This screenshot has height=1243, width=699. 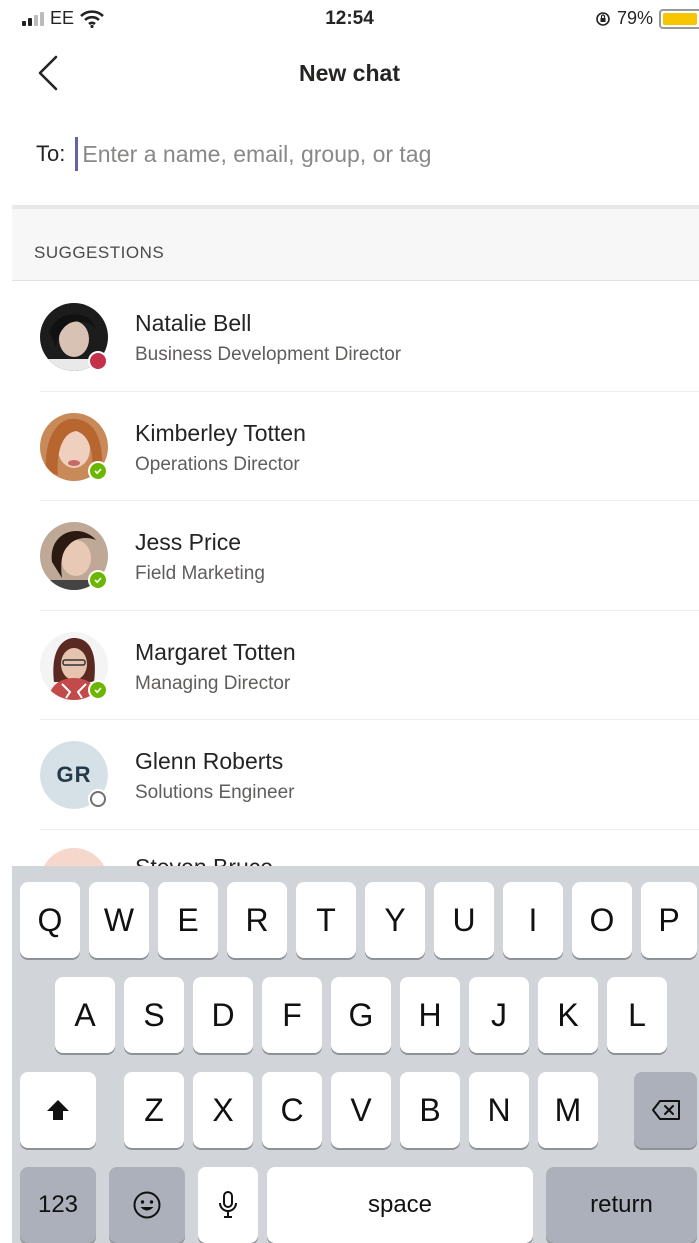 I want to click on key-f: F, so click(x=292, y=1015).